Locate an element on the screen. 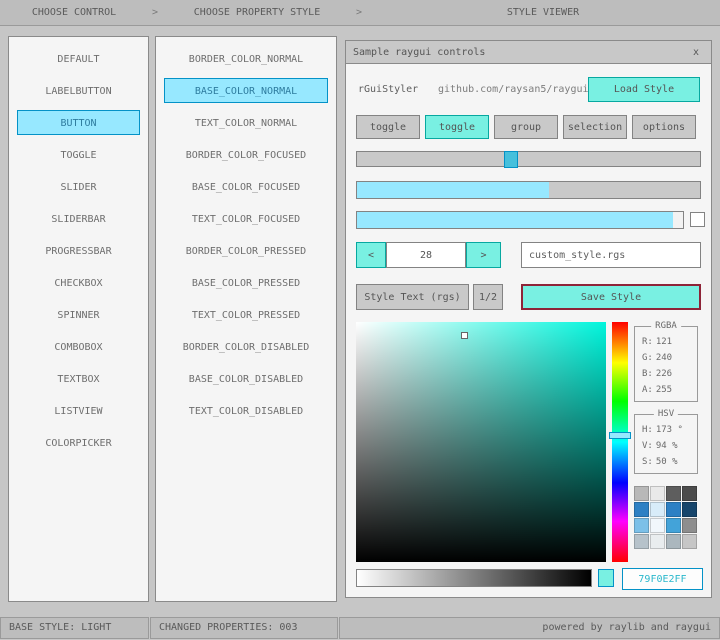 This screenshot has height=640, width=720. status-changed-properties: CHANGED PROPERTIES: 003 is located at coordinates (244, 628).